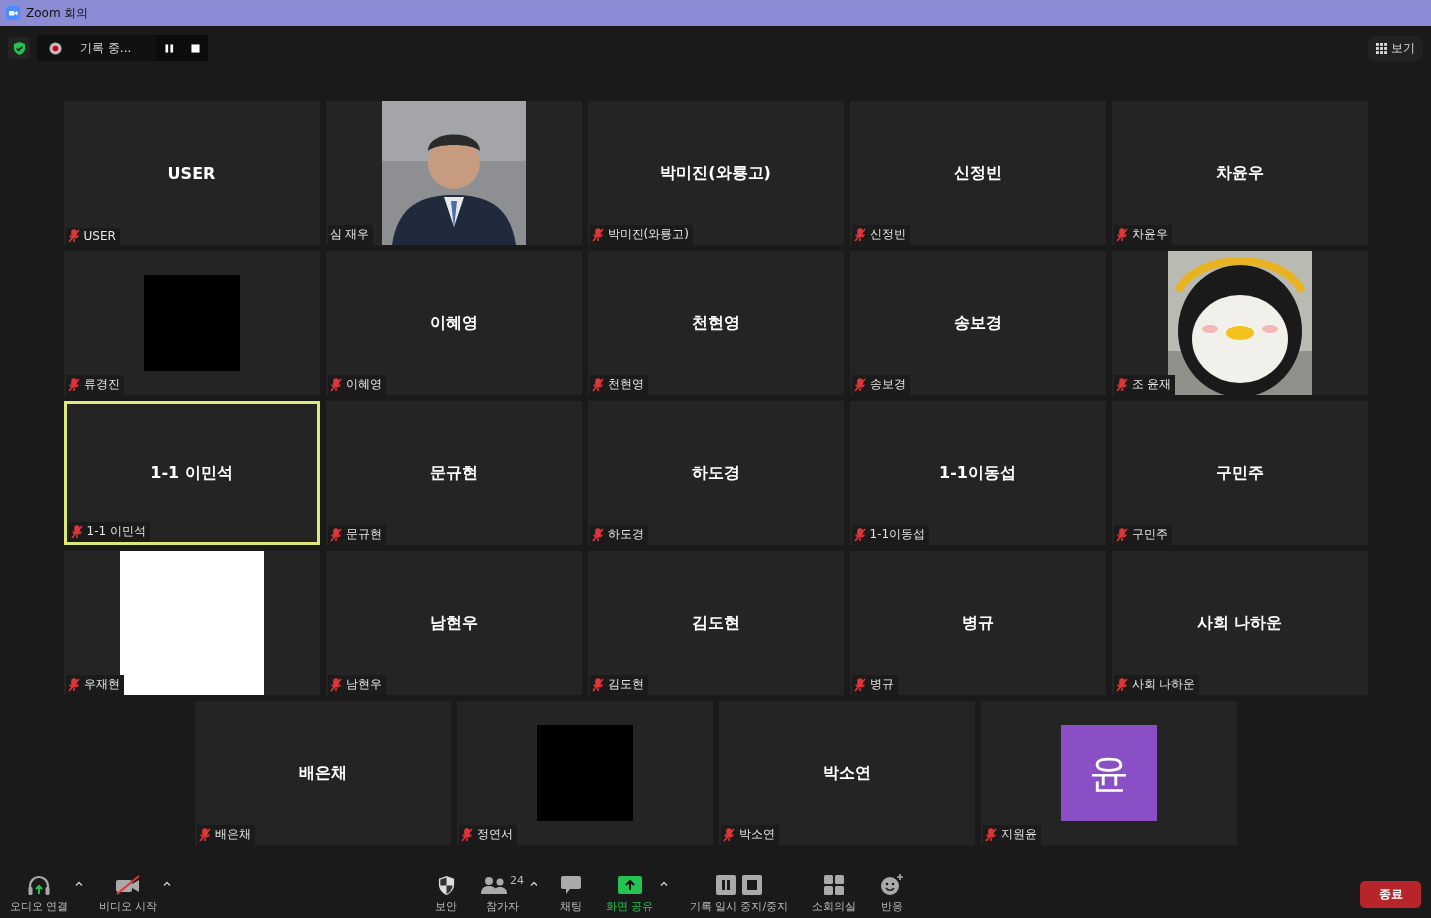 This screenshot has width=1431, height=918. What do you see at coordinates (494, 885) in the screenshot?
I see `people-icon` at bounding box center [494, 885].